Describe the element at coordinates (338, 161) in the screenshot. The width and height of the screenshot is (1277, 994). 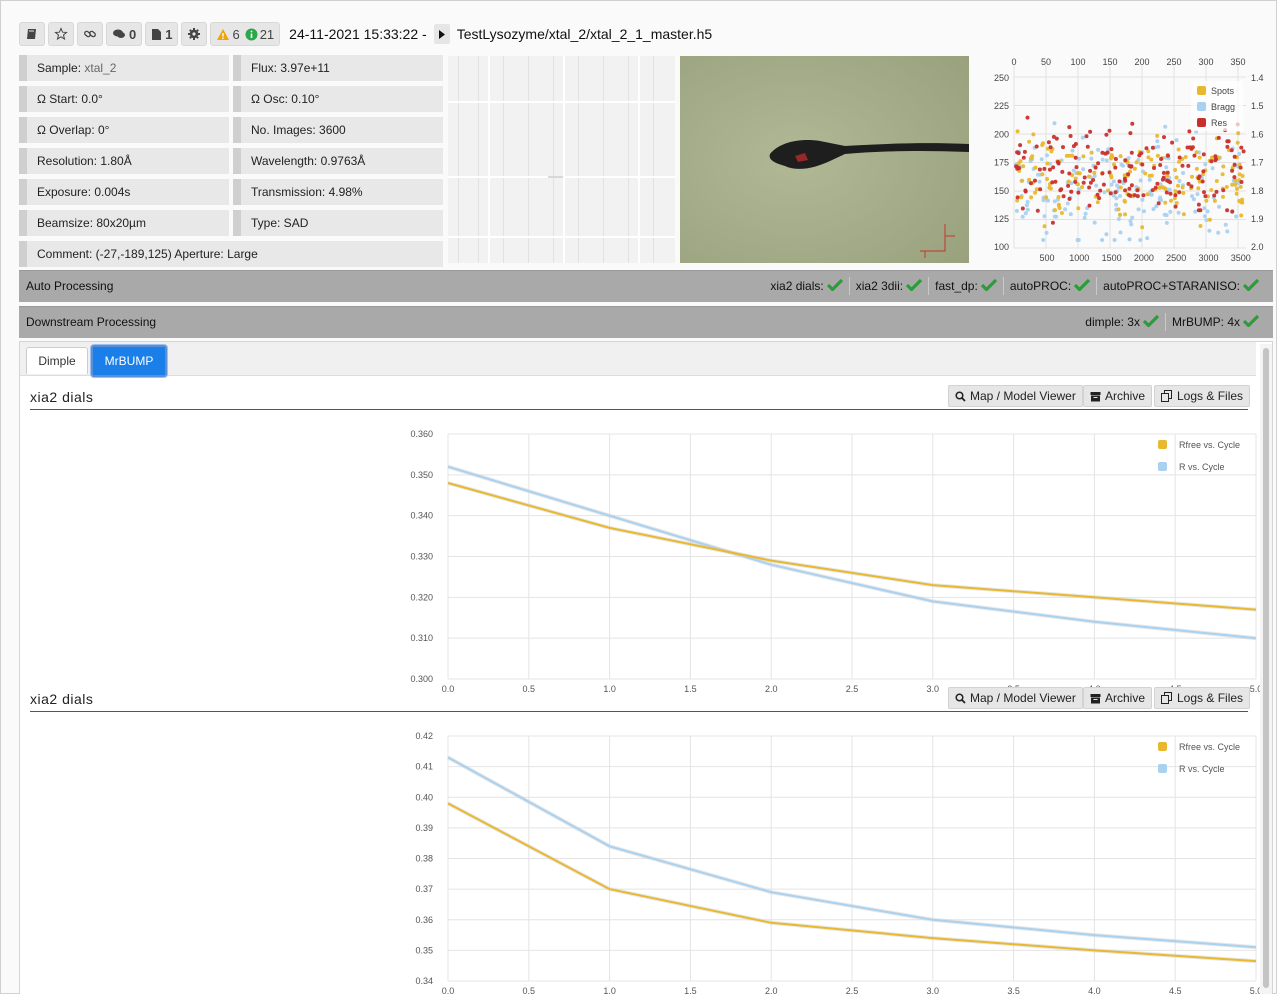
I see `wavelength-field: Wavelength: 0.9763Å` at that location.